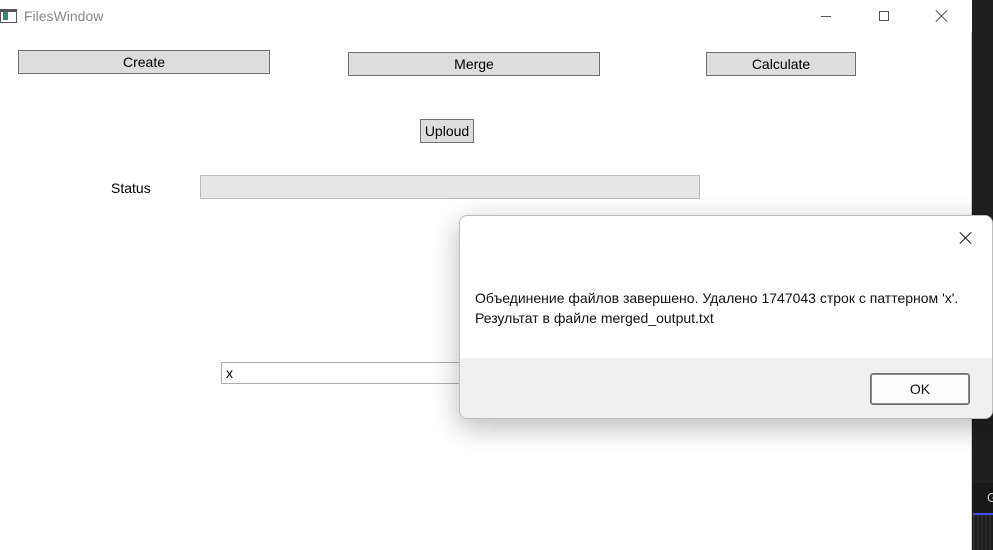  What do you see at coordinates (726, 388) in the screenshot?
I see `dialog-footer: OK` at bounding box center [726, 388].